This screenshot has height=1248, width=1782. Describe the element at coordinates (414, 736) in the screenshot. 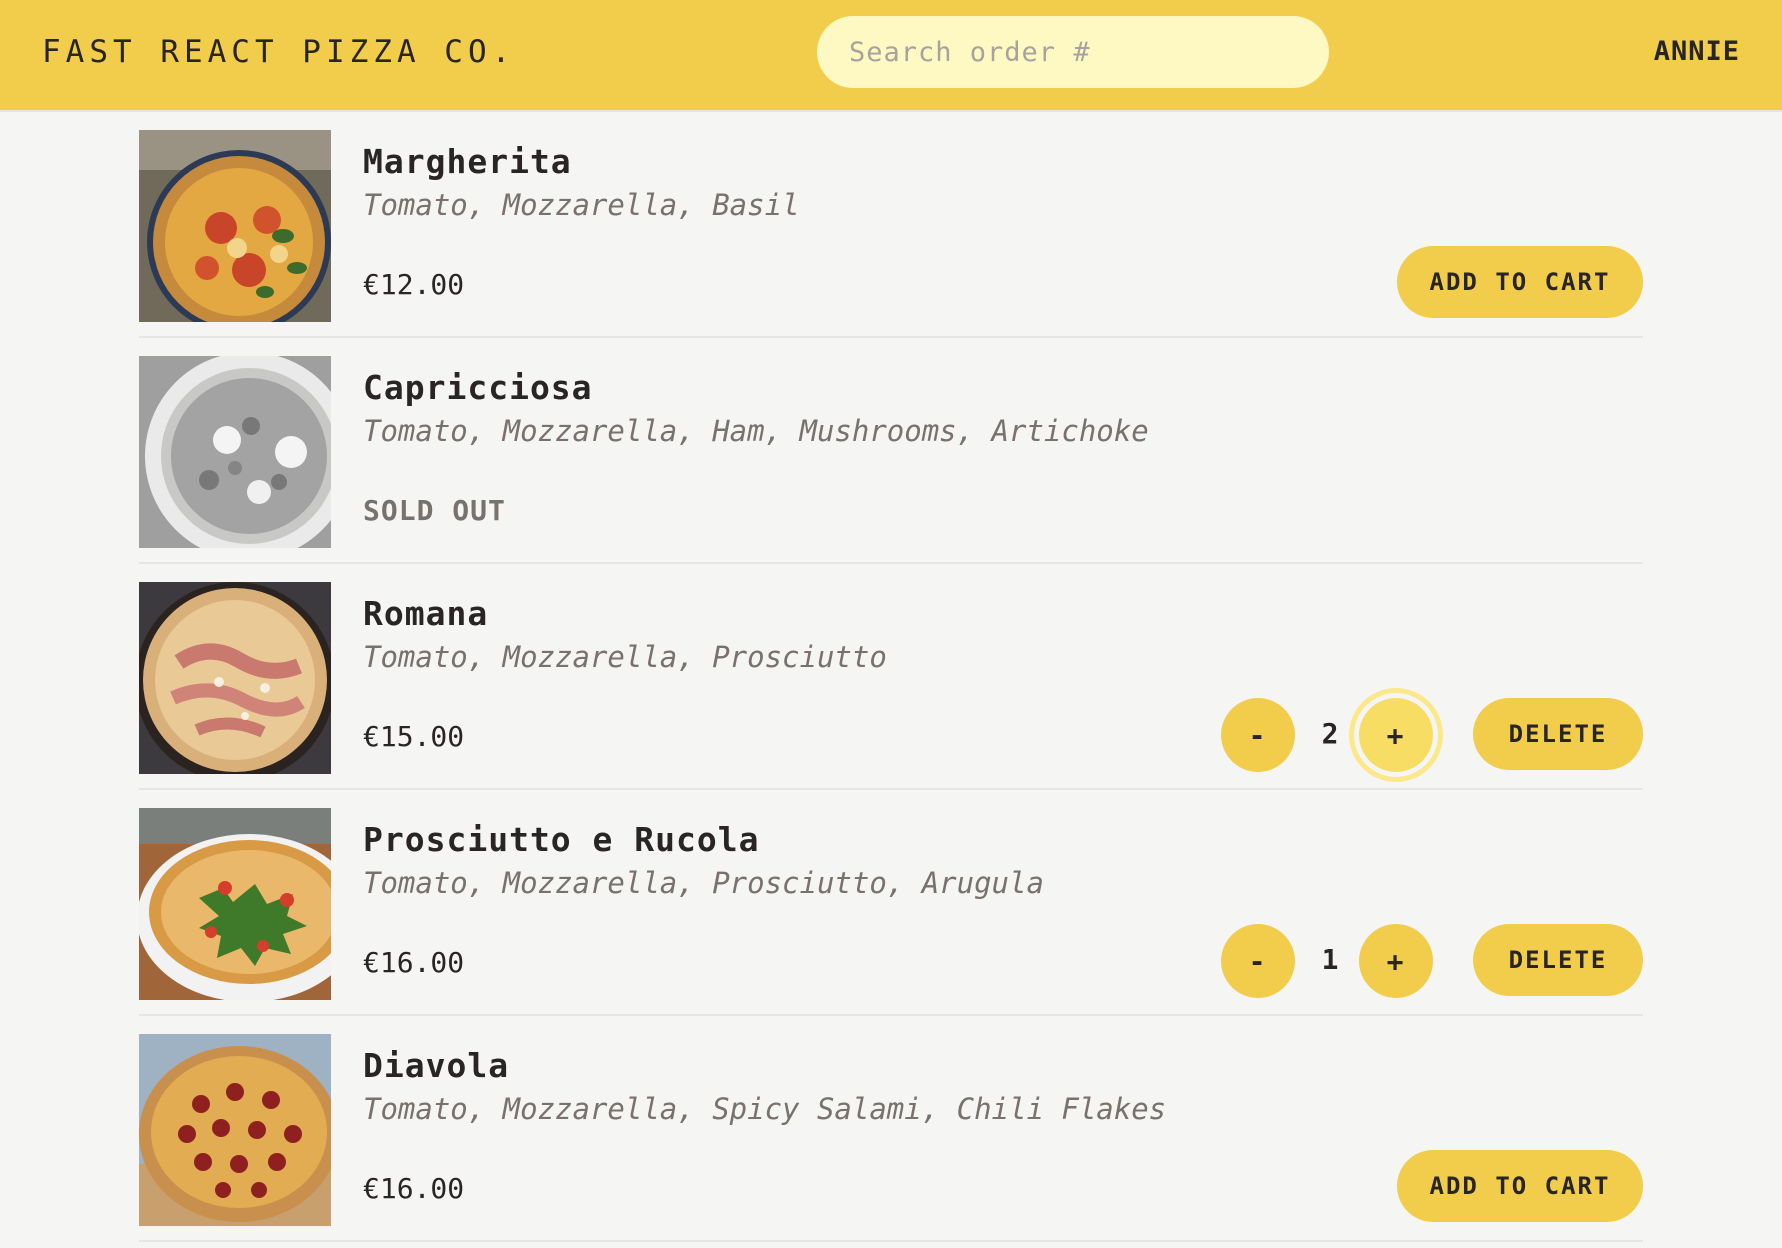

I see `pizza-price: €15.00` at that location.